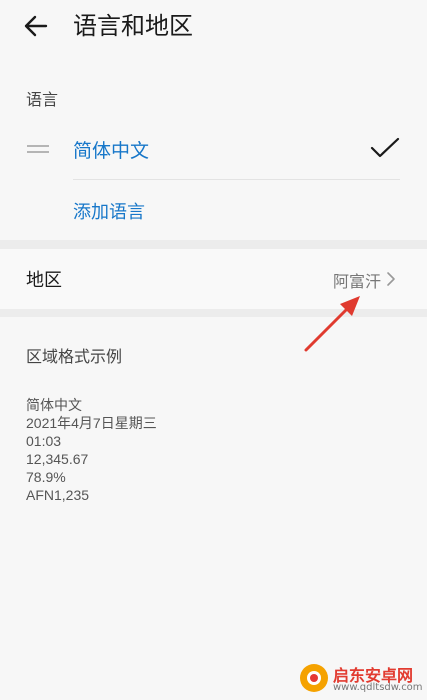 This screenshot has width=427, height=700. I want to click on format-sample-language: 简体中文, so click(54, 405).